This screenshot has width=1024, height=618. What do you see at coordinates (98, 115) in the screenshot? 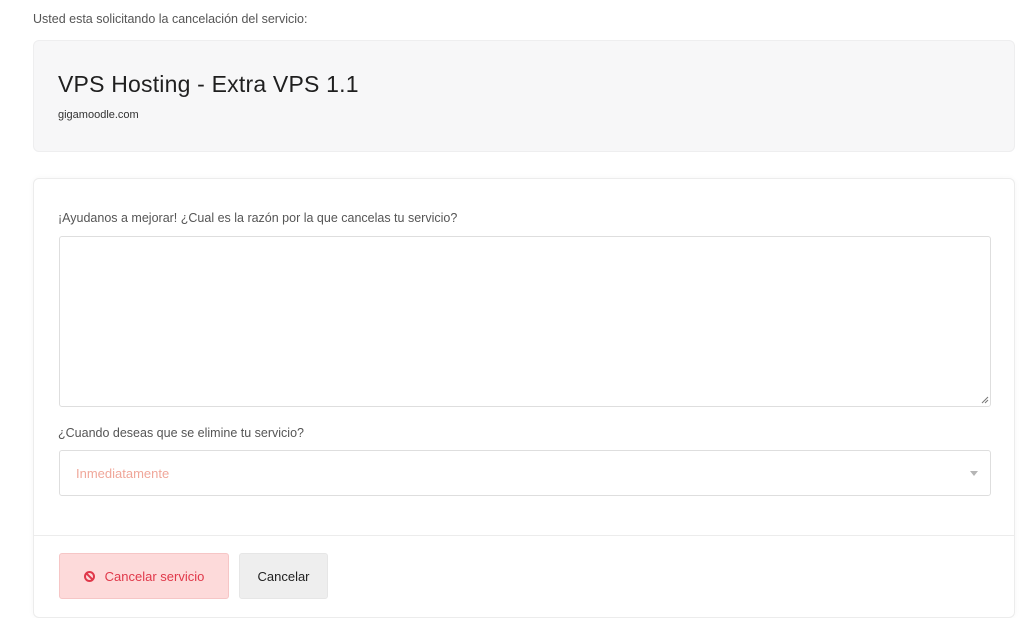
I see `service-domain: gigamoodle.com` at bounding box center [98, 115].